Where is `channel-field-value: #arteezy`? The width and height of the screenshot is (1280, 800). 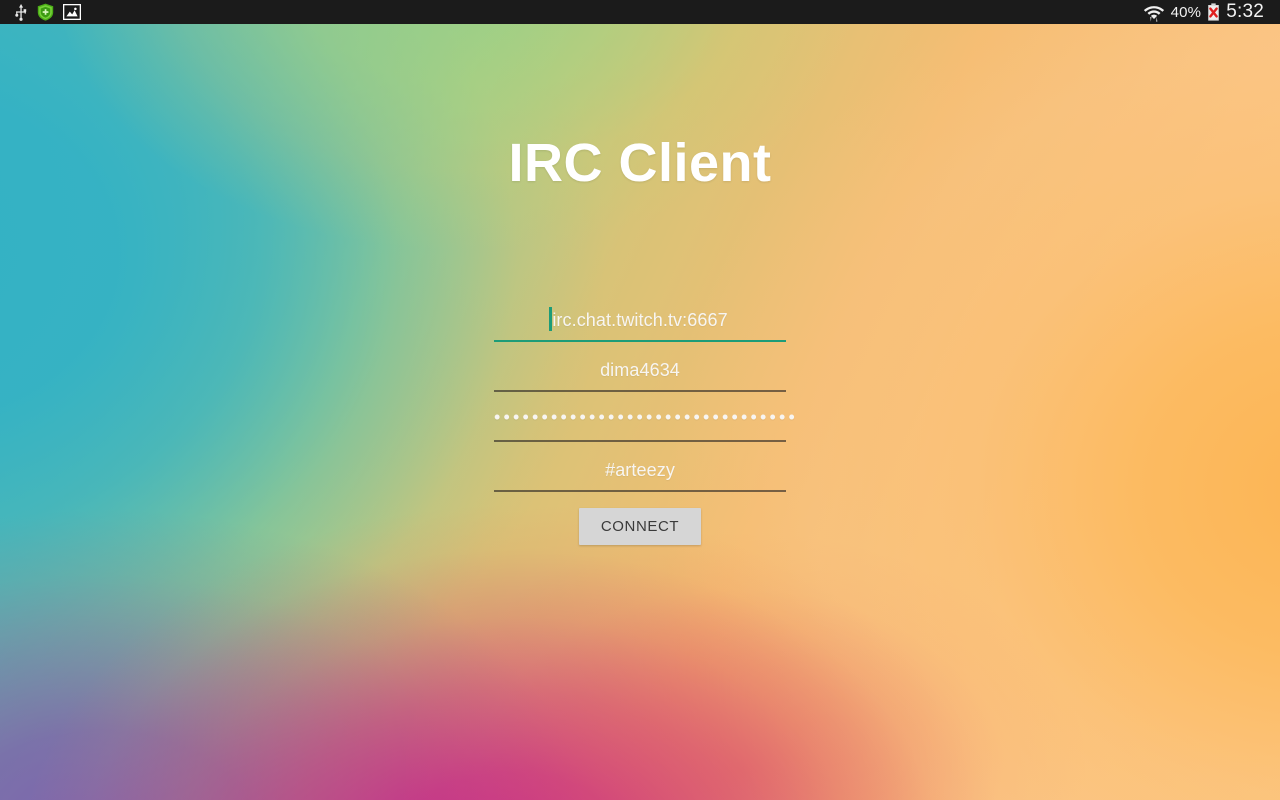
channel-field-value: #arteezy is located at coordinates (640, 470).